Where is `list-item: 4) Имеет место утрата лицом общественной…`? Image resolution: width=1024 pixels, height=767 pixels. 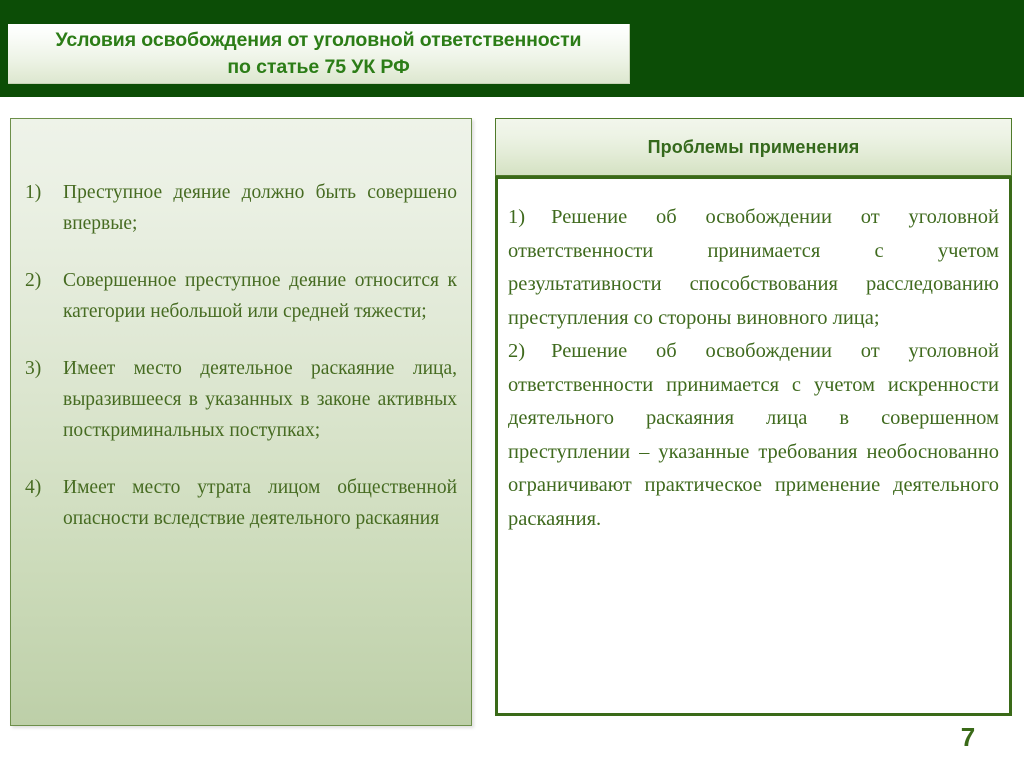 list-item: 4) Имеет место утрата лицом общественной… is located at coordinates (241, 503).